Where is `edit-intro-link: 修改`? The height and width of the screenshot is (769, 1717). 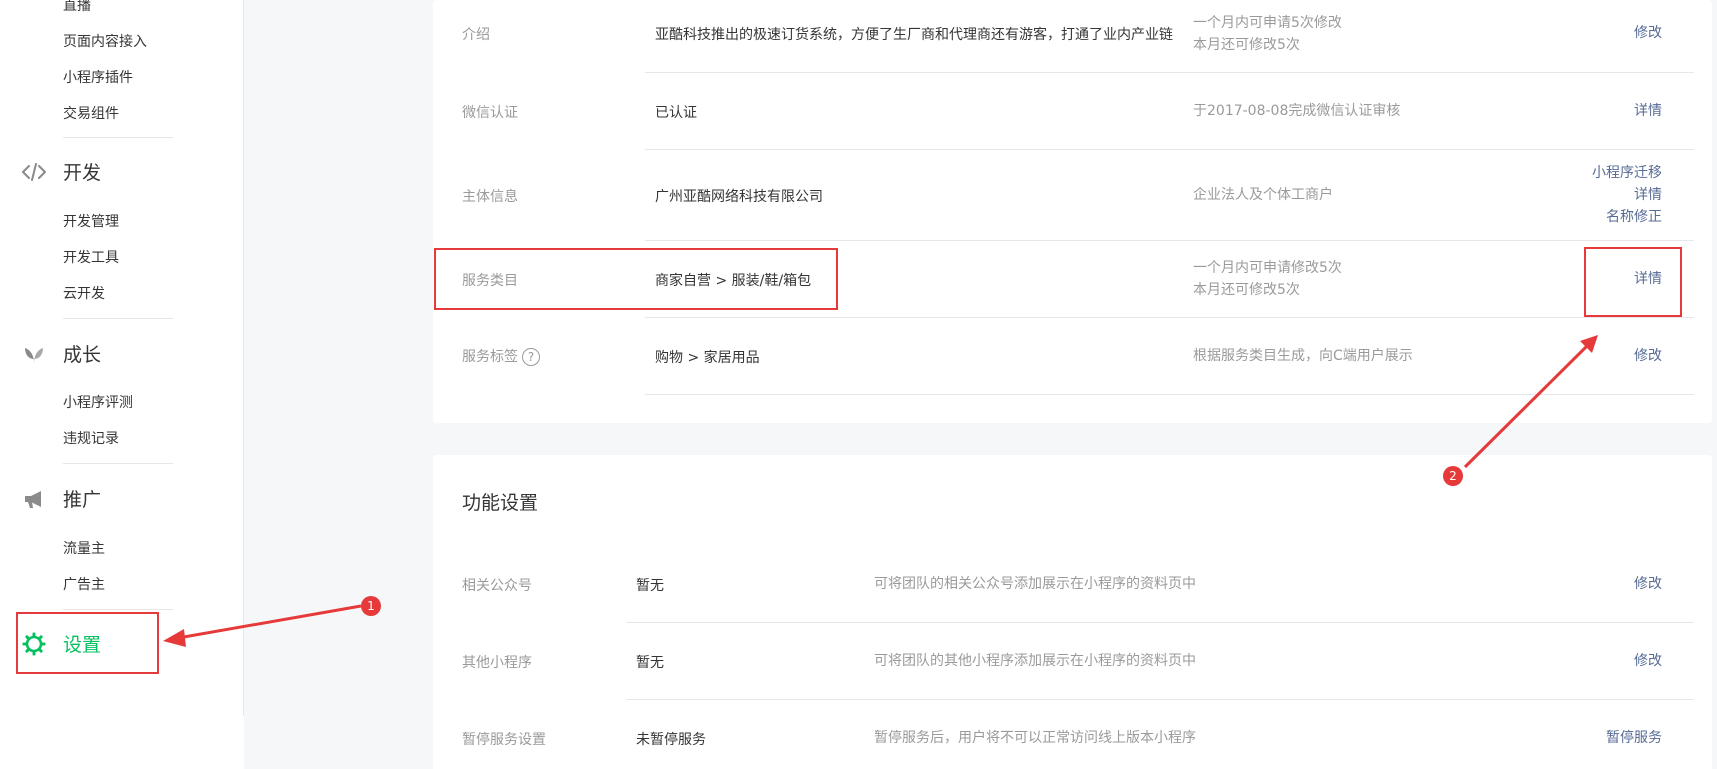
edit-intro-link: 修改 is located at coordinates (1648, 33).